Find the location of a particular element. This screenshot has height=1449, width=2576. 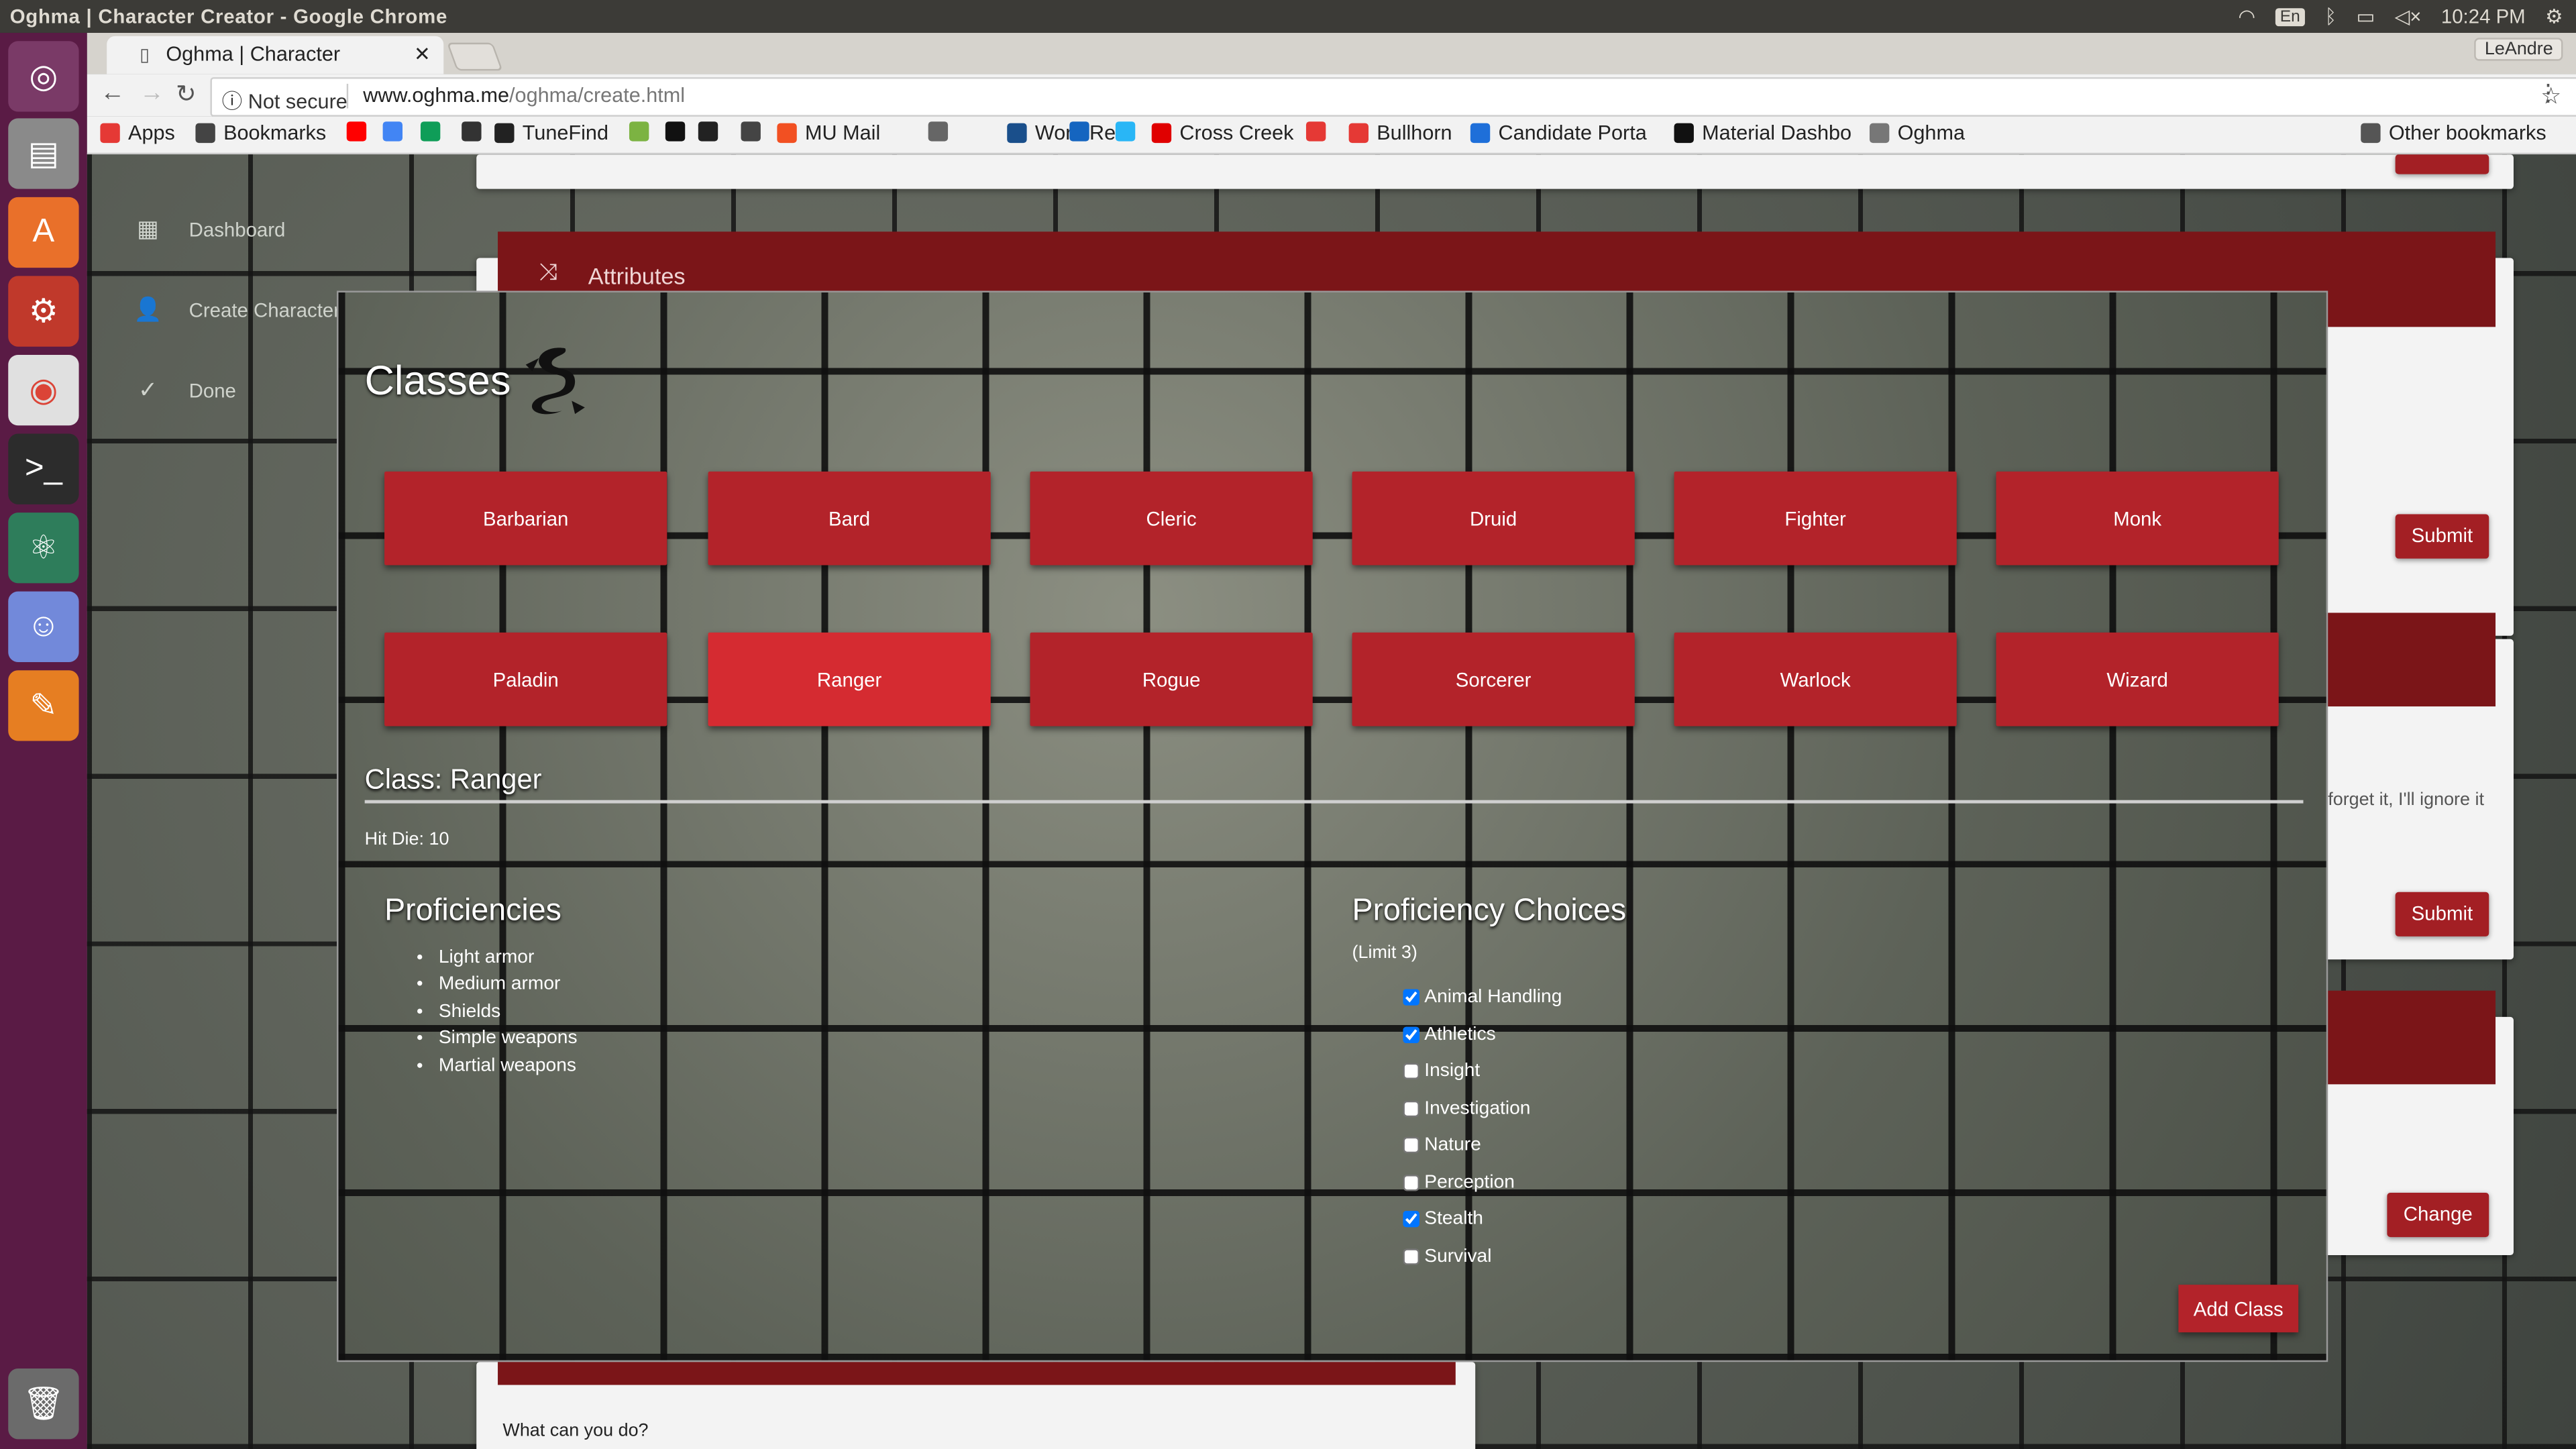

choice-perception: Perception is located at coordinates (1482, 1182).